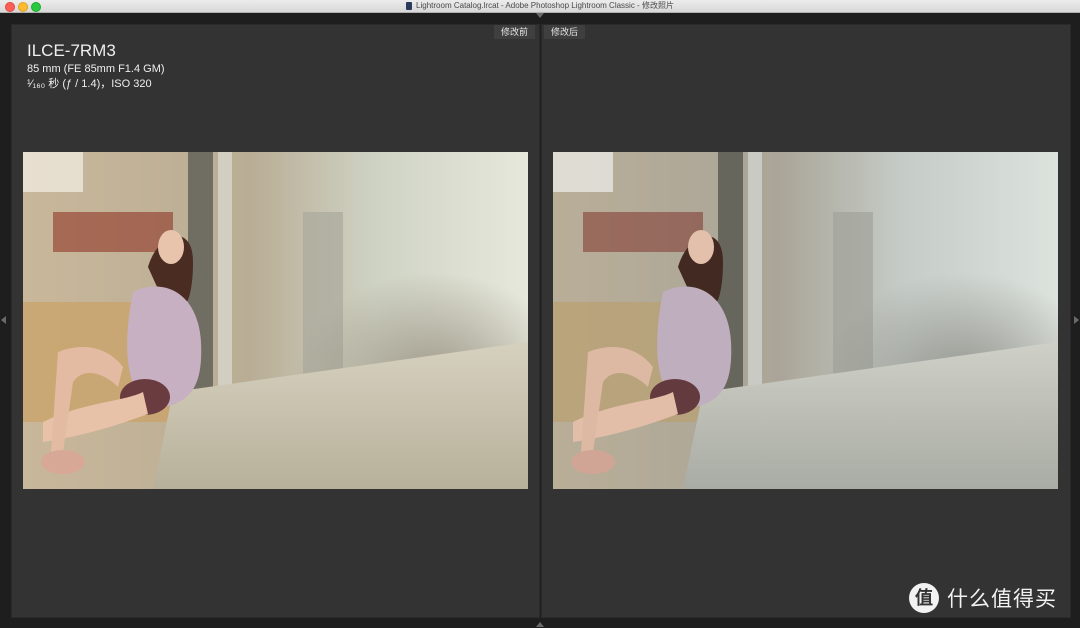 This screenshot has height=628, width=1080. Describe the element at coordinates (71, 50) in the screenshot. I see `camera-model: ILCE-7RM3` at that location.